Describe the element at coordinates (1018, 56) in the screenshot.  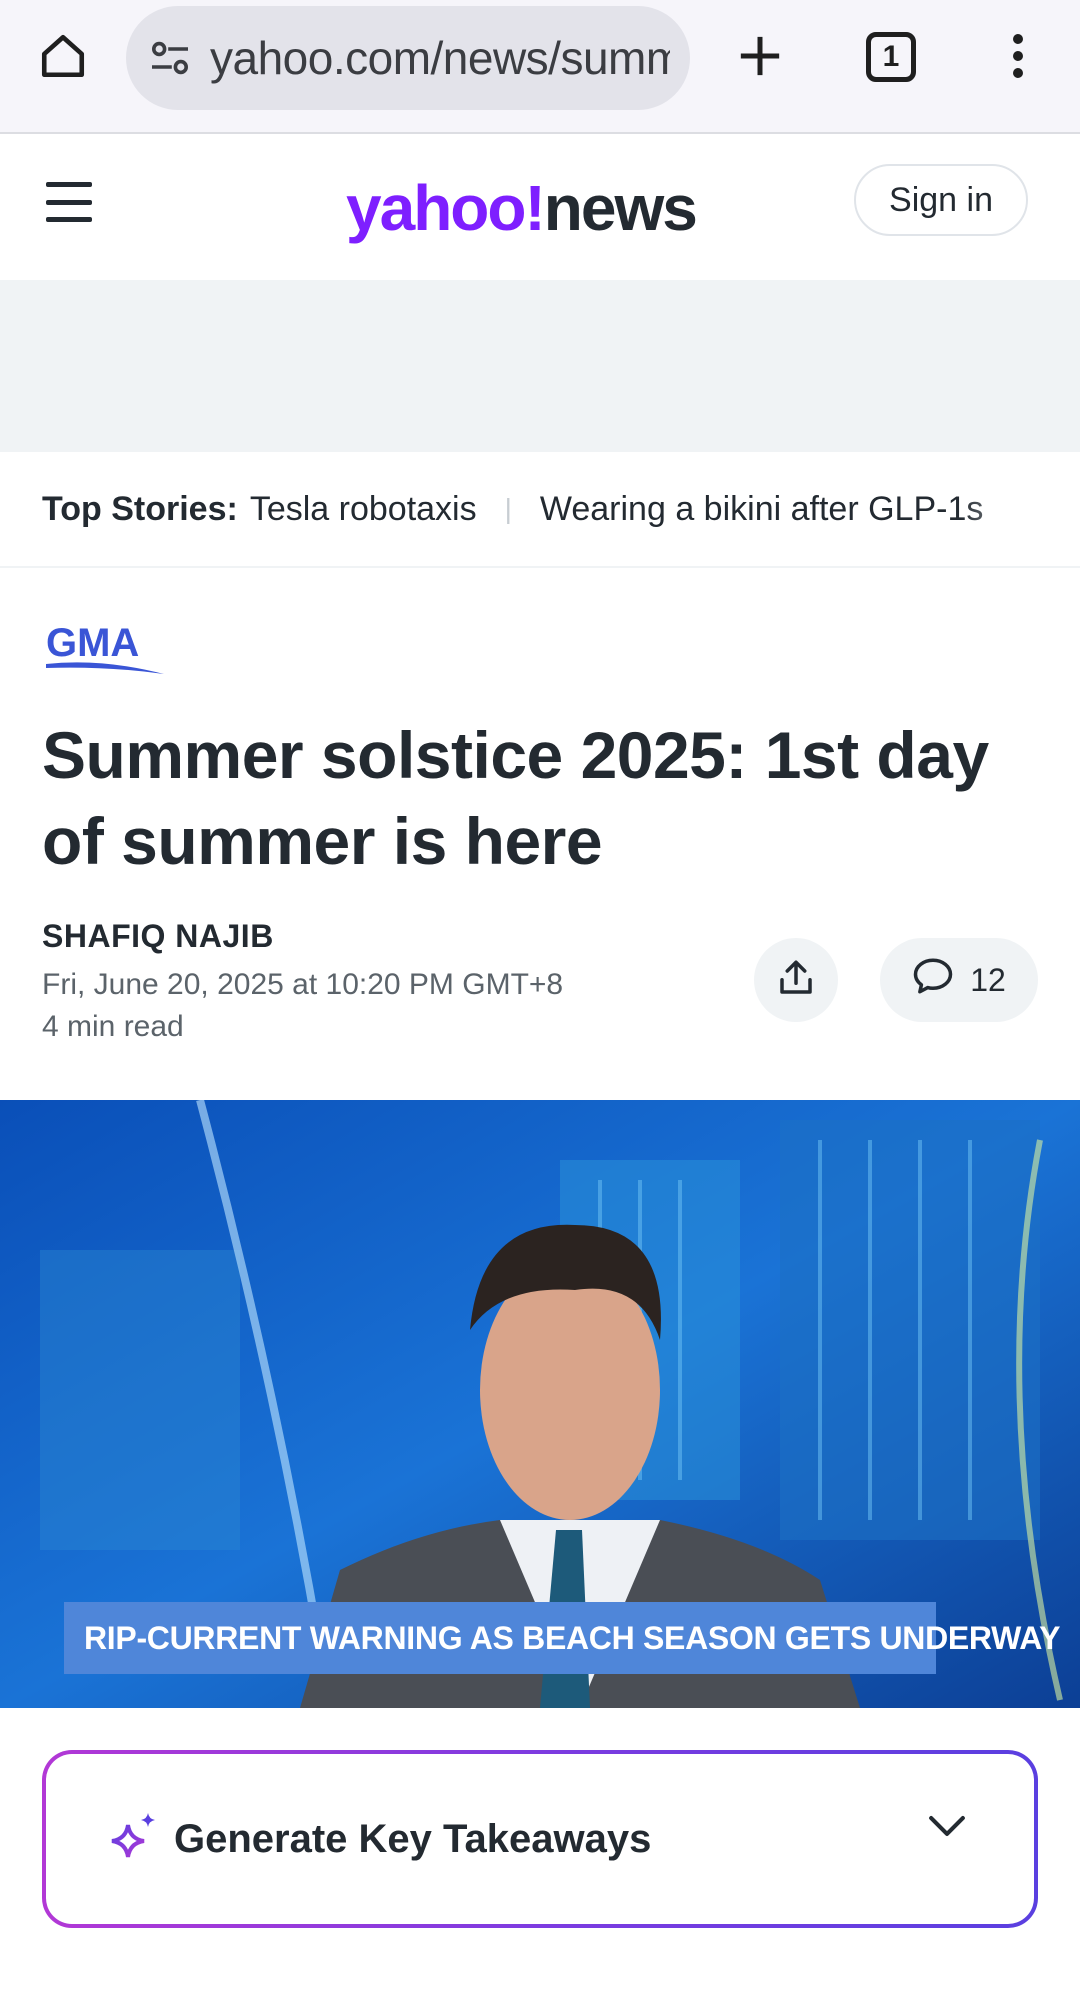
I see `more-vert-icon` at that location.